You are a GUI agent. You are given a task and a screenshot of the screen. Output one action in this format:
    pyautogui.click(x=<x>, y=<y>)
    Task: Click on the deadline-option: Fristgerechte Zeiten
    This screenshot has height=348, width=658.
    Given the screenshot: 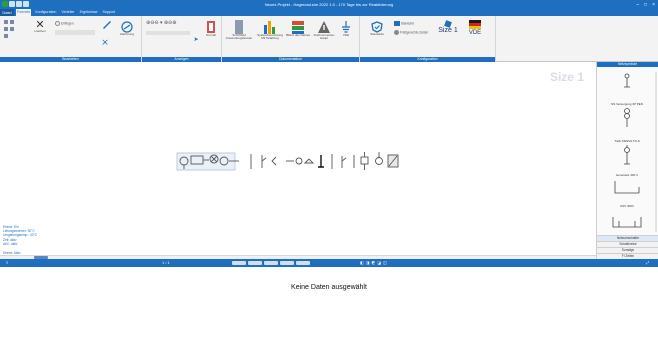 What is the action you would take?
    pyautogui.click(x=412, y=32)
    